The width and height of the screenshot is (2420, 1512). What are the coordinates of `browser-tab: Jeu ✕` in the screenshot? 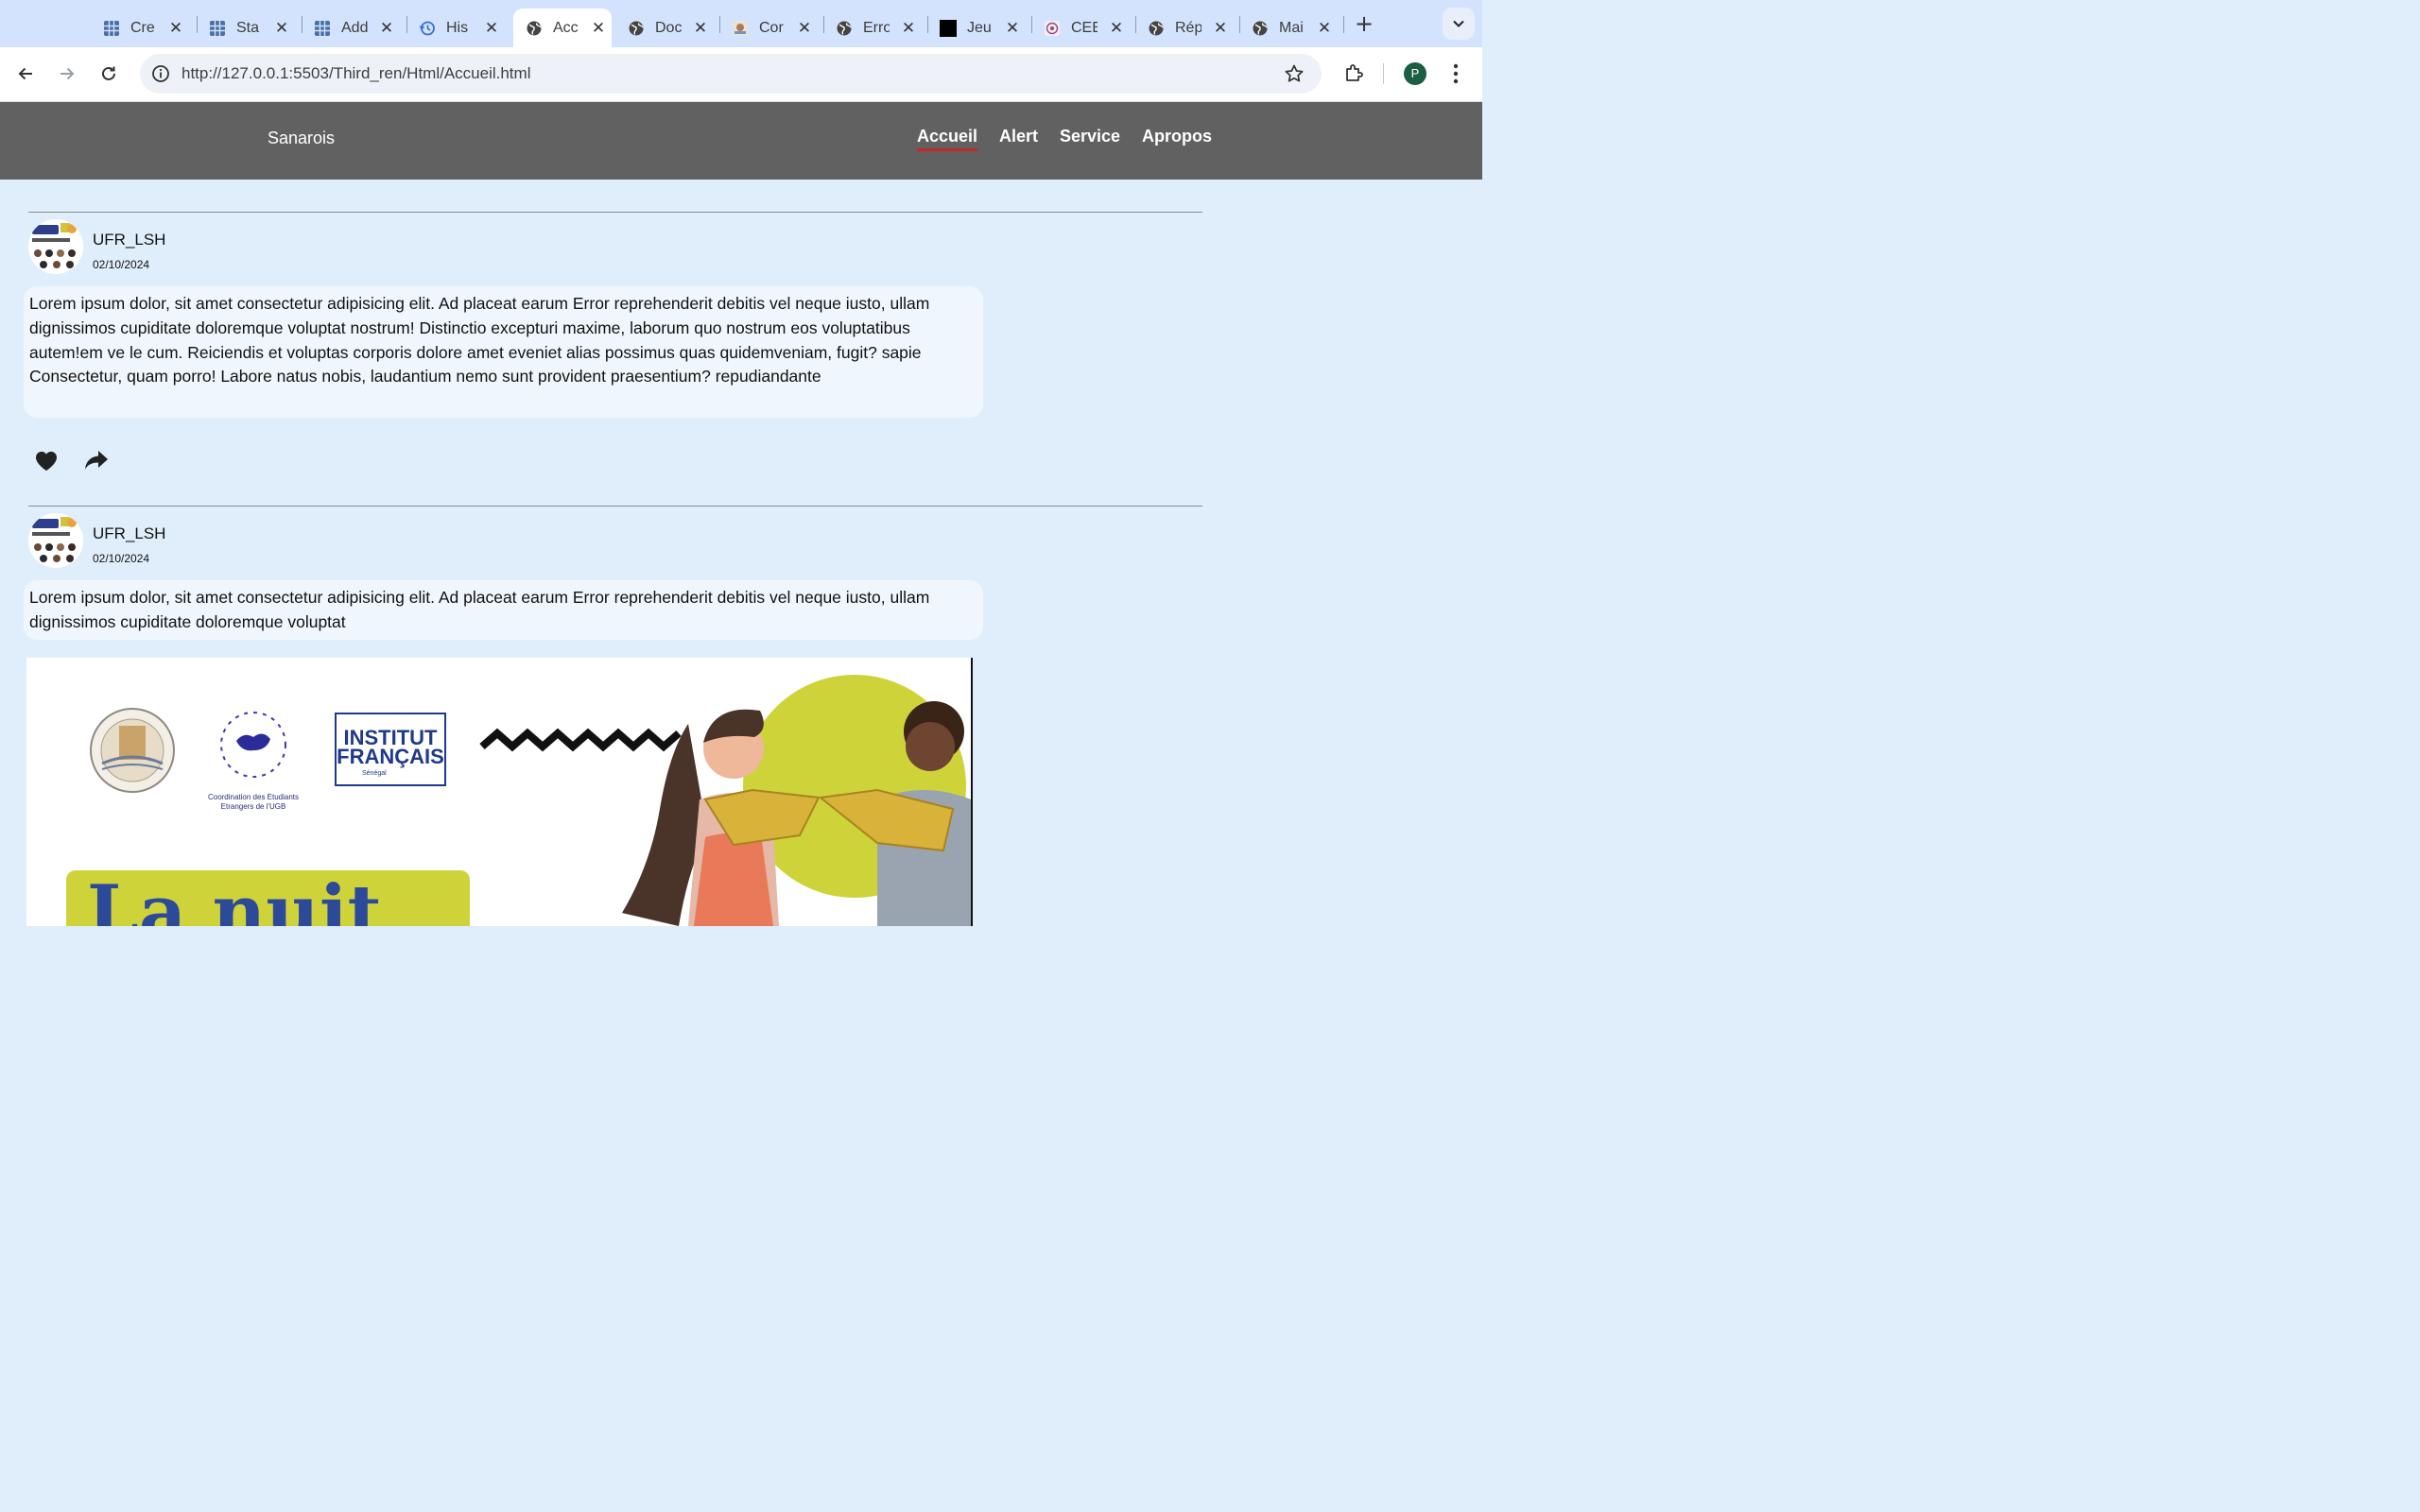 It's located at (977, 28).